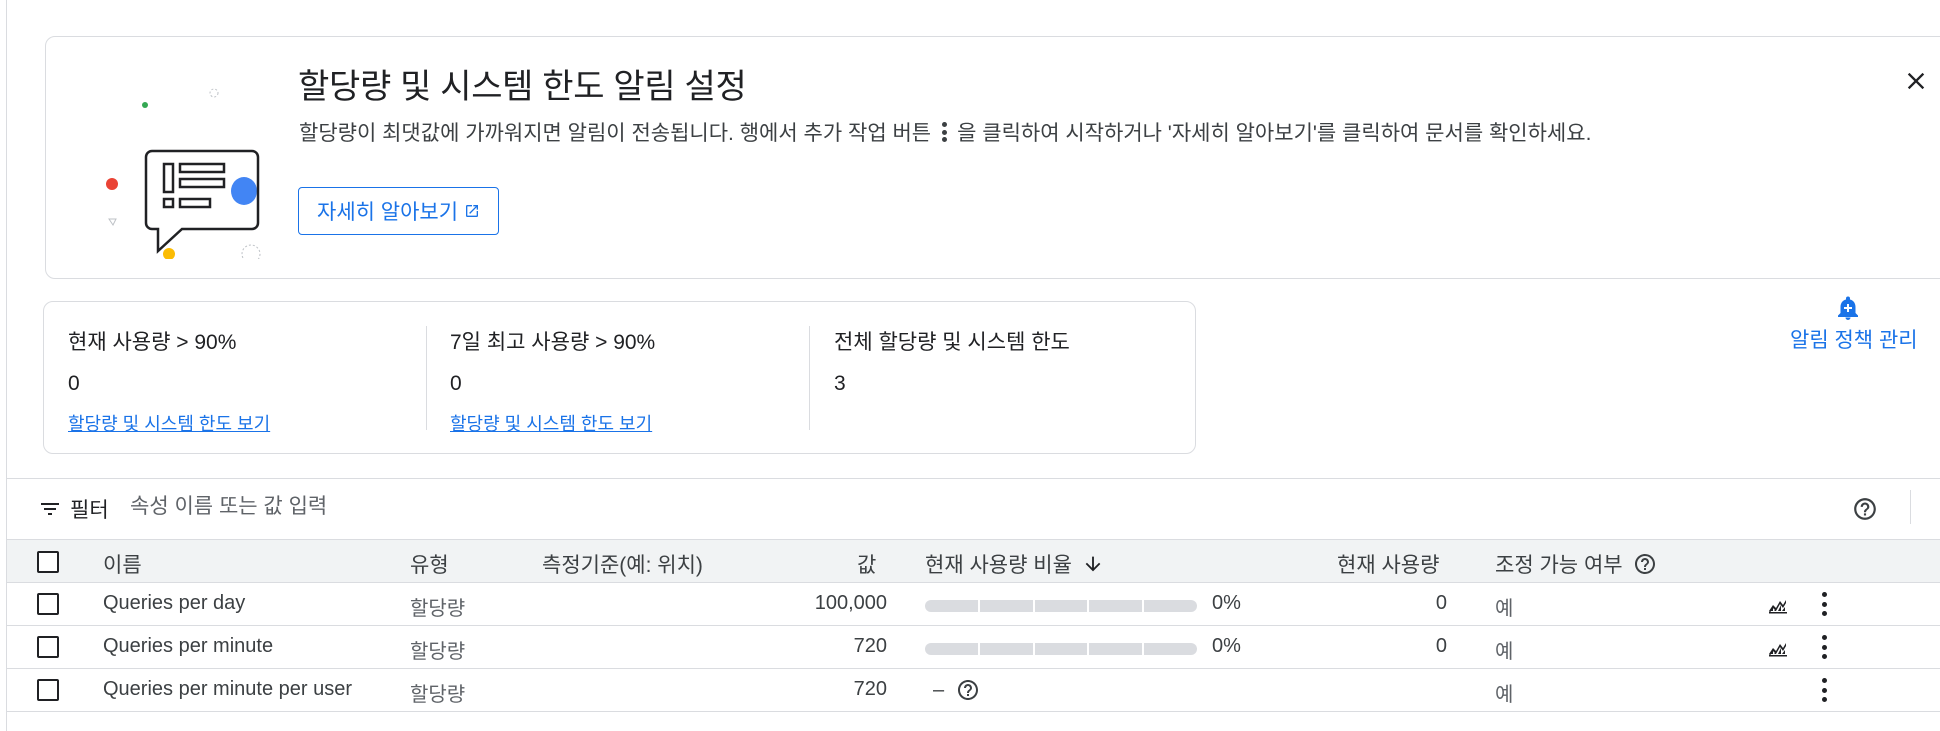  What do you see at coordinates (122, 564) in the screenshot?
I see `column-name: 이름` at bounding box center [122, 564].